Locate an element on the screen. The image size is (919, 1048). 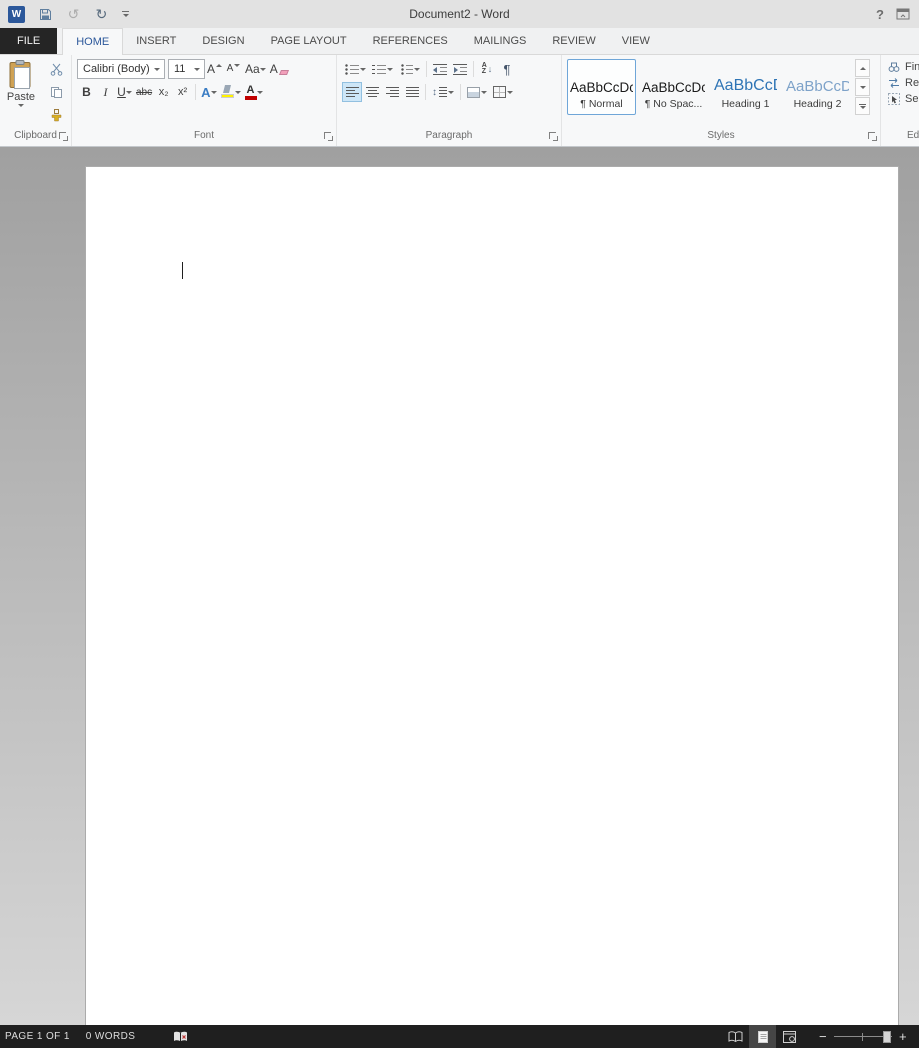
shading-button is located at coordinates (477, 92).